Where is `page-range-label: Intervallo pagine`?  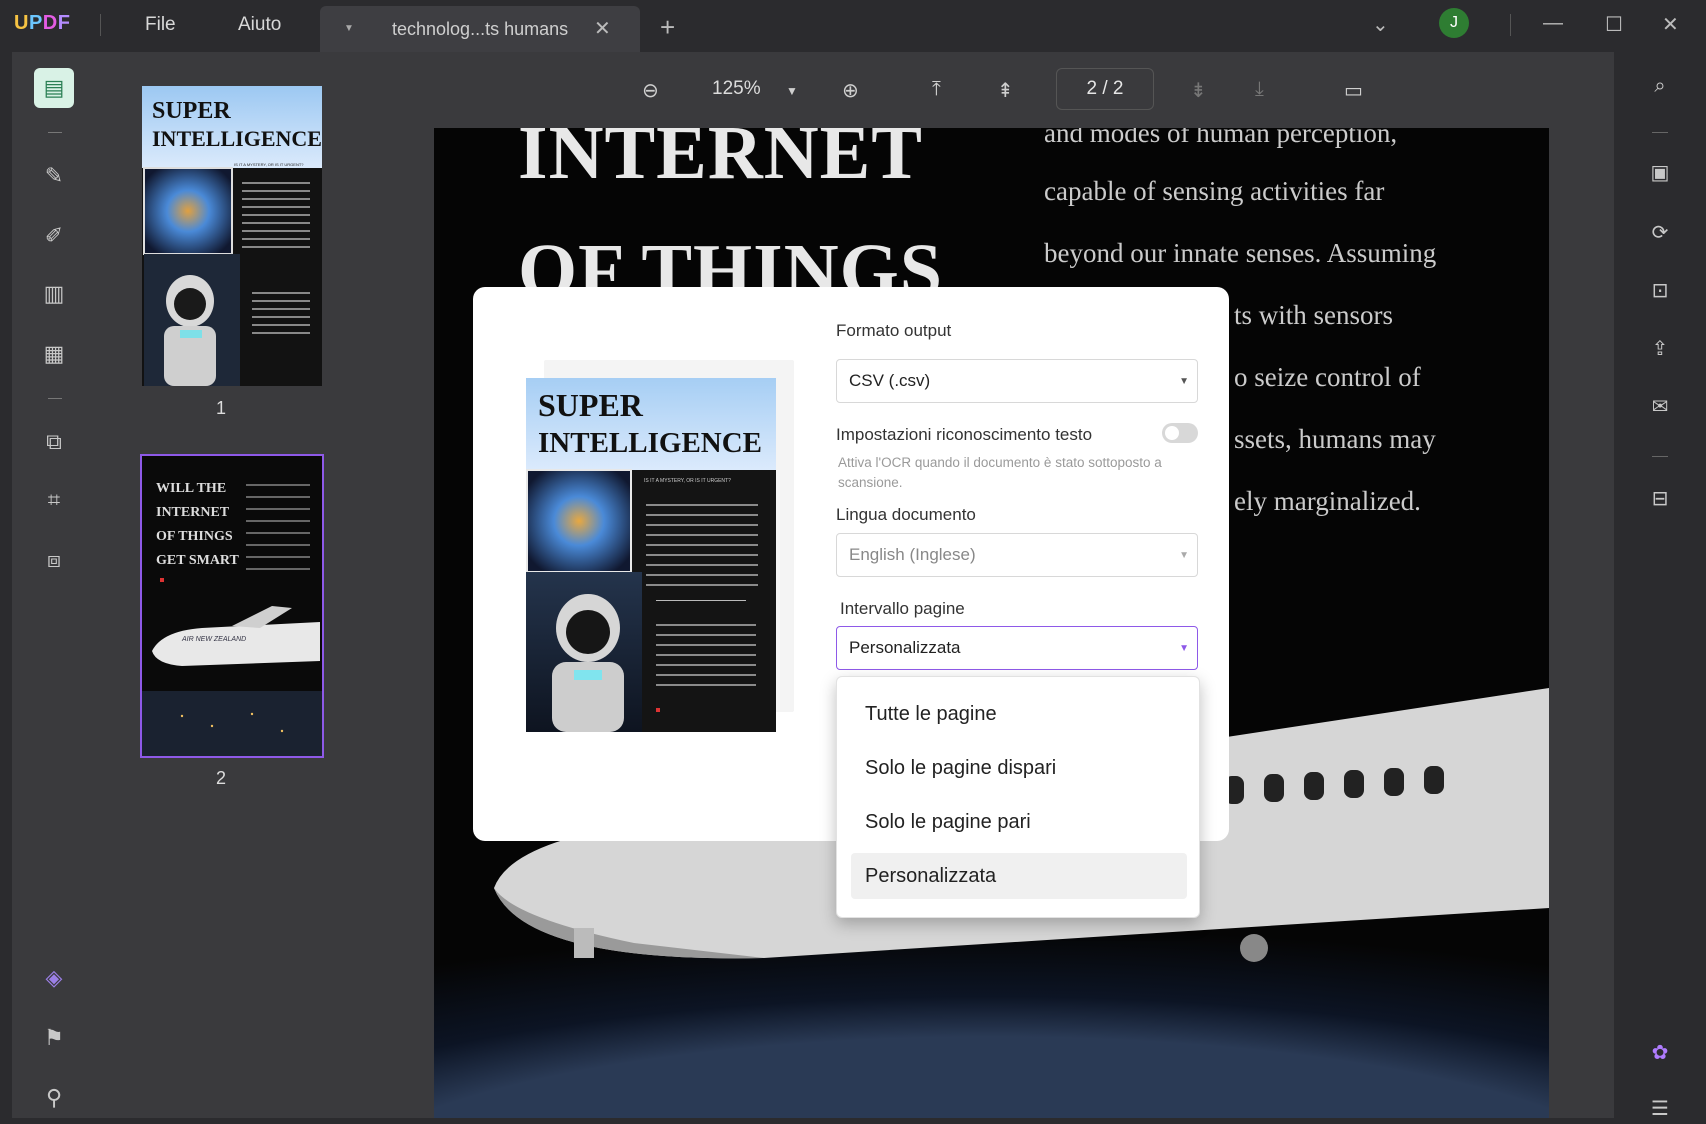
page-range-label: Intervallo pagine is located at coordinates (902, 608).